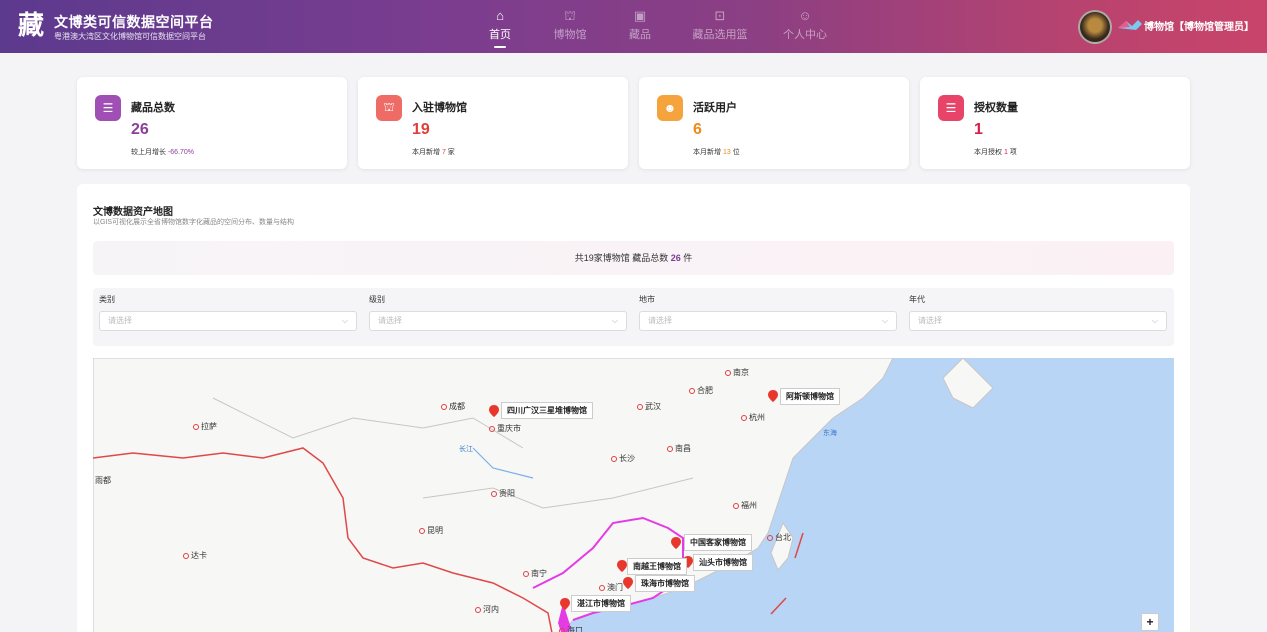 The width and height of the screenshot is (1267, 632). What do you see at coordinates (779, 537) in the screenshot?
I see `city-label: 台北` at bounding box center [779, 537].